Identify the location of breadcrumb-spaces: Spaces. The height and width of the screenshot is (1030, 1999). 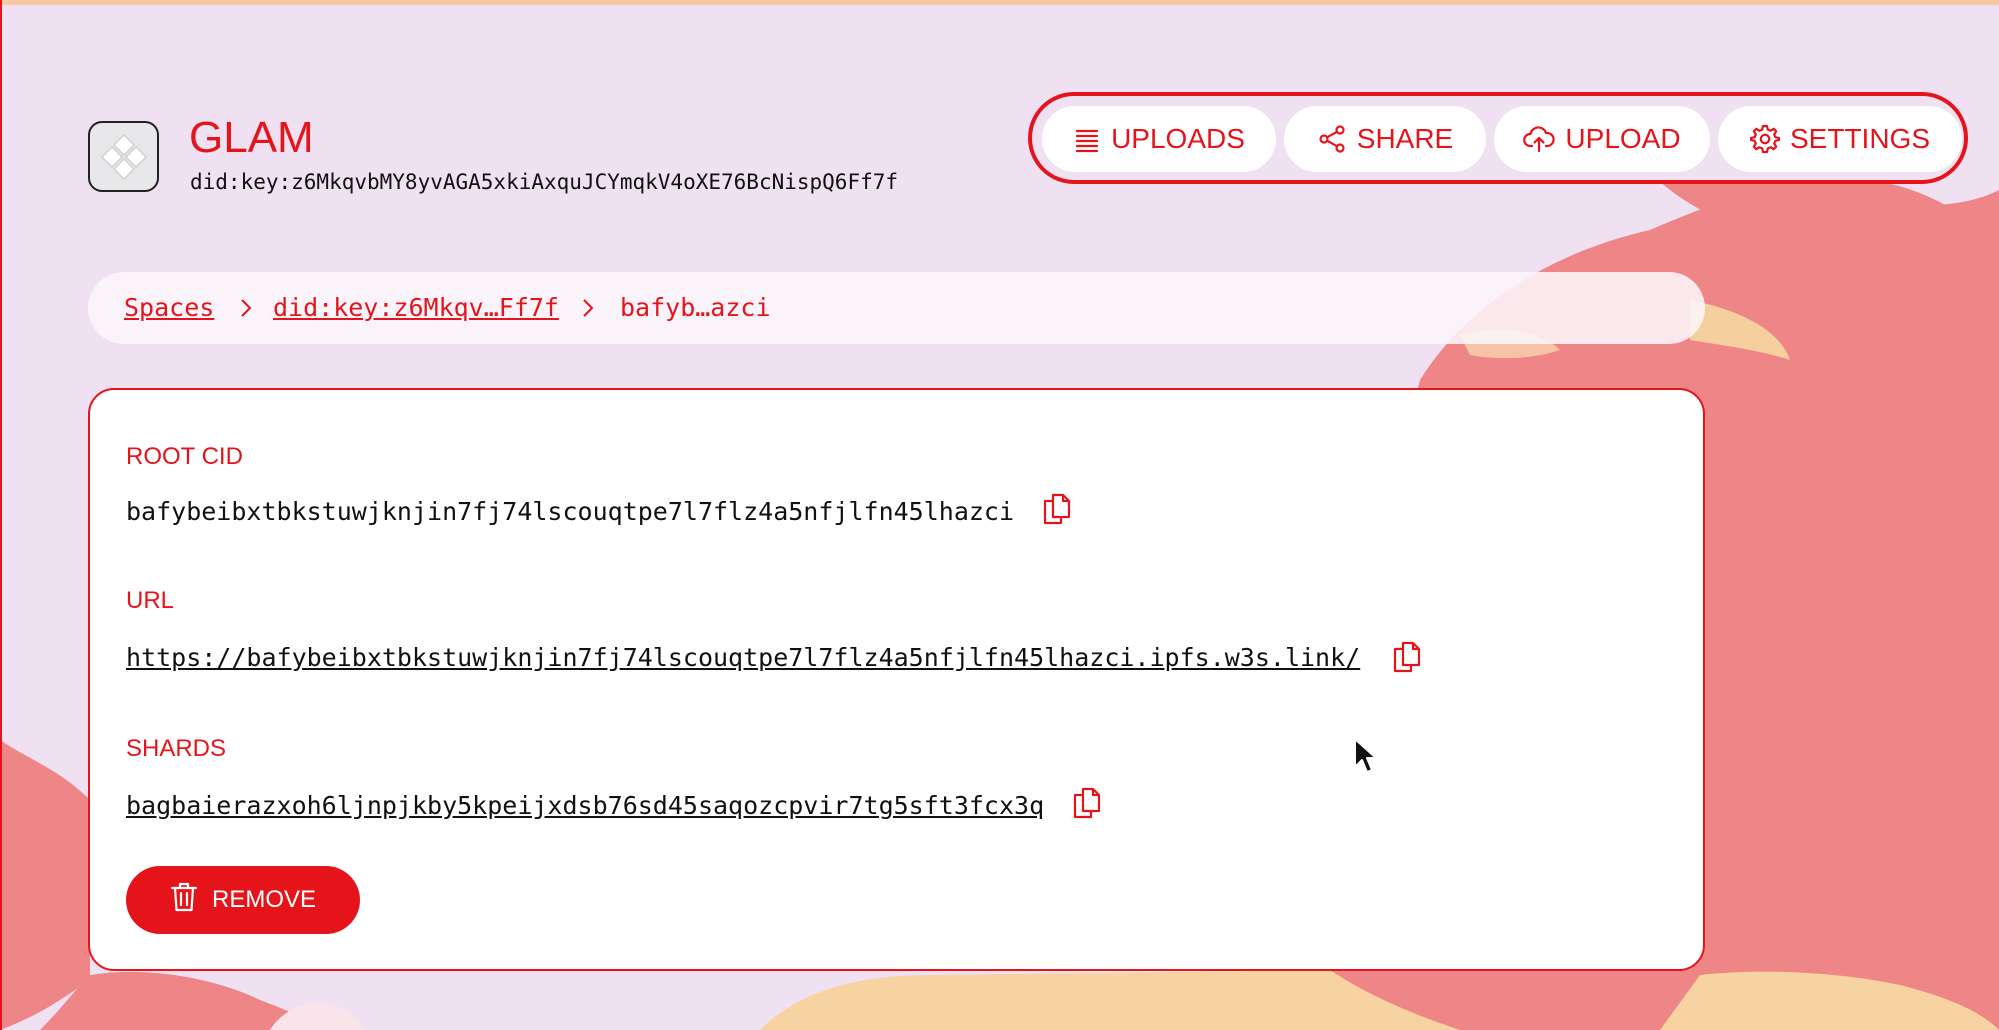
(169, 308).